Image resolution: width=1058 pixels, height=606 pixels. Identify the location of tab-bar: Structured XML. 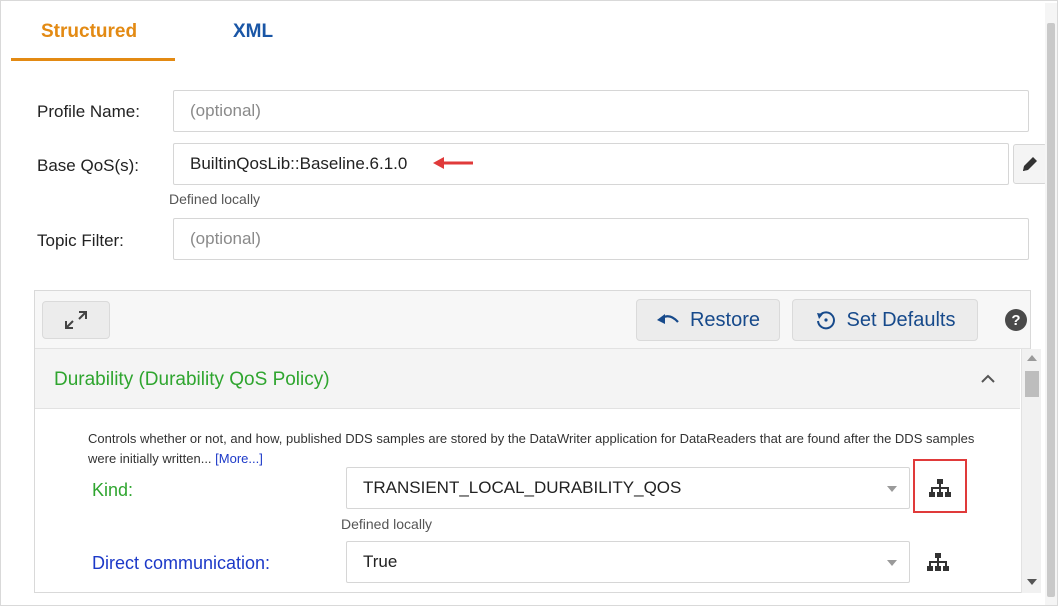
(521, 32).